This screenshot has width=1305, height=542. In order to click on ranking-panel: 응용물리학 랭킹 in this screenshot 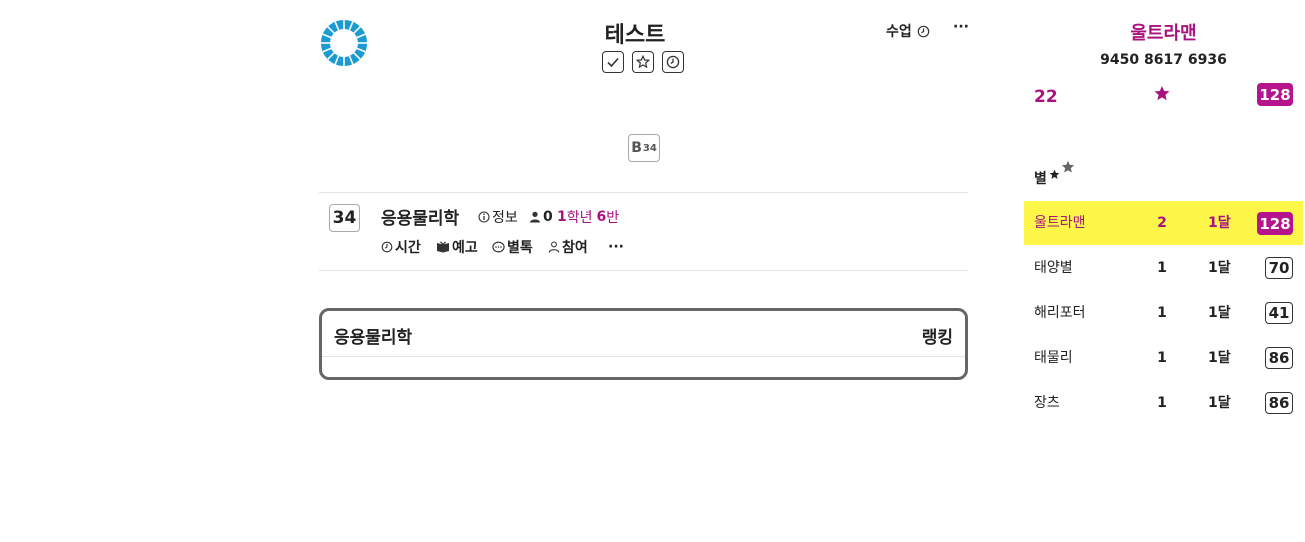, I will do `click(643, 344)`.